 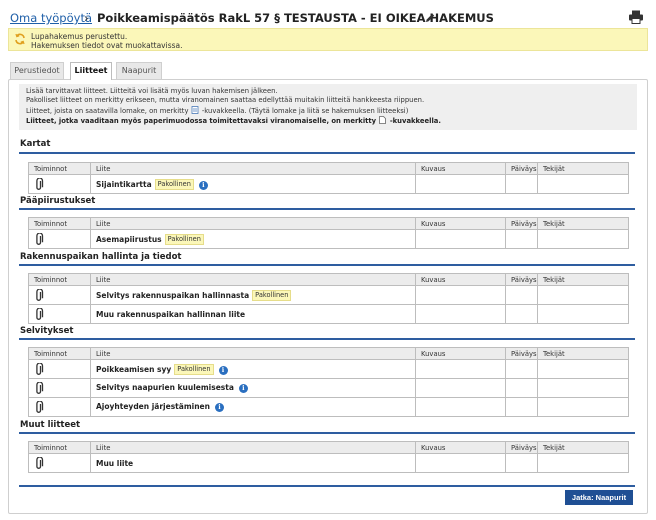 I want to click on pencil-icon, so click(x=430, y=18).